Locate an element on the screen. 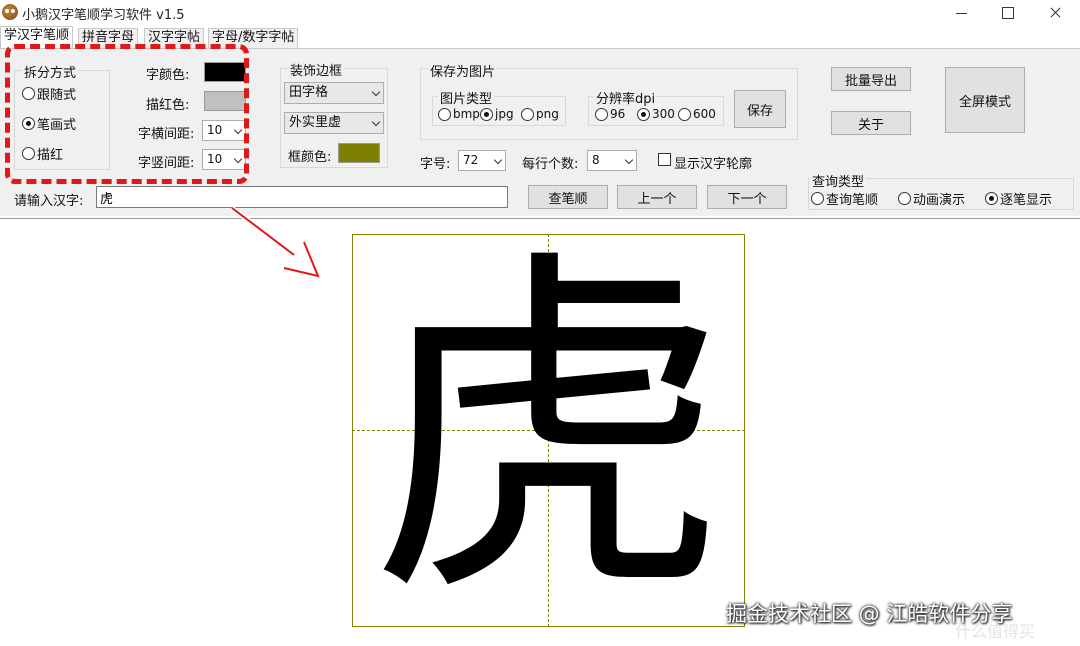  font-size-label: 字号: is located at coordinates (435, 164).